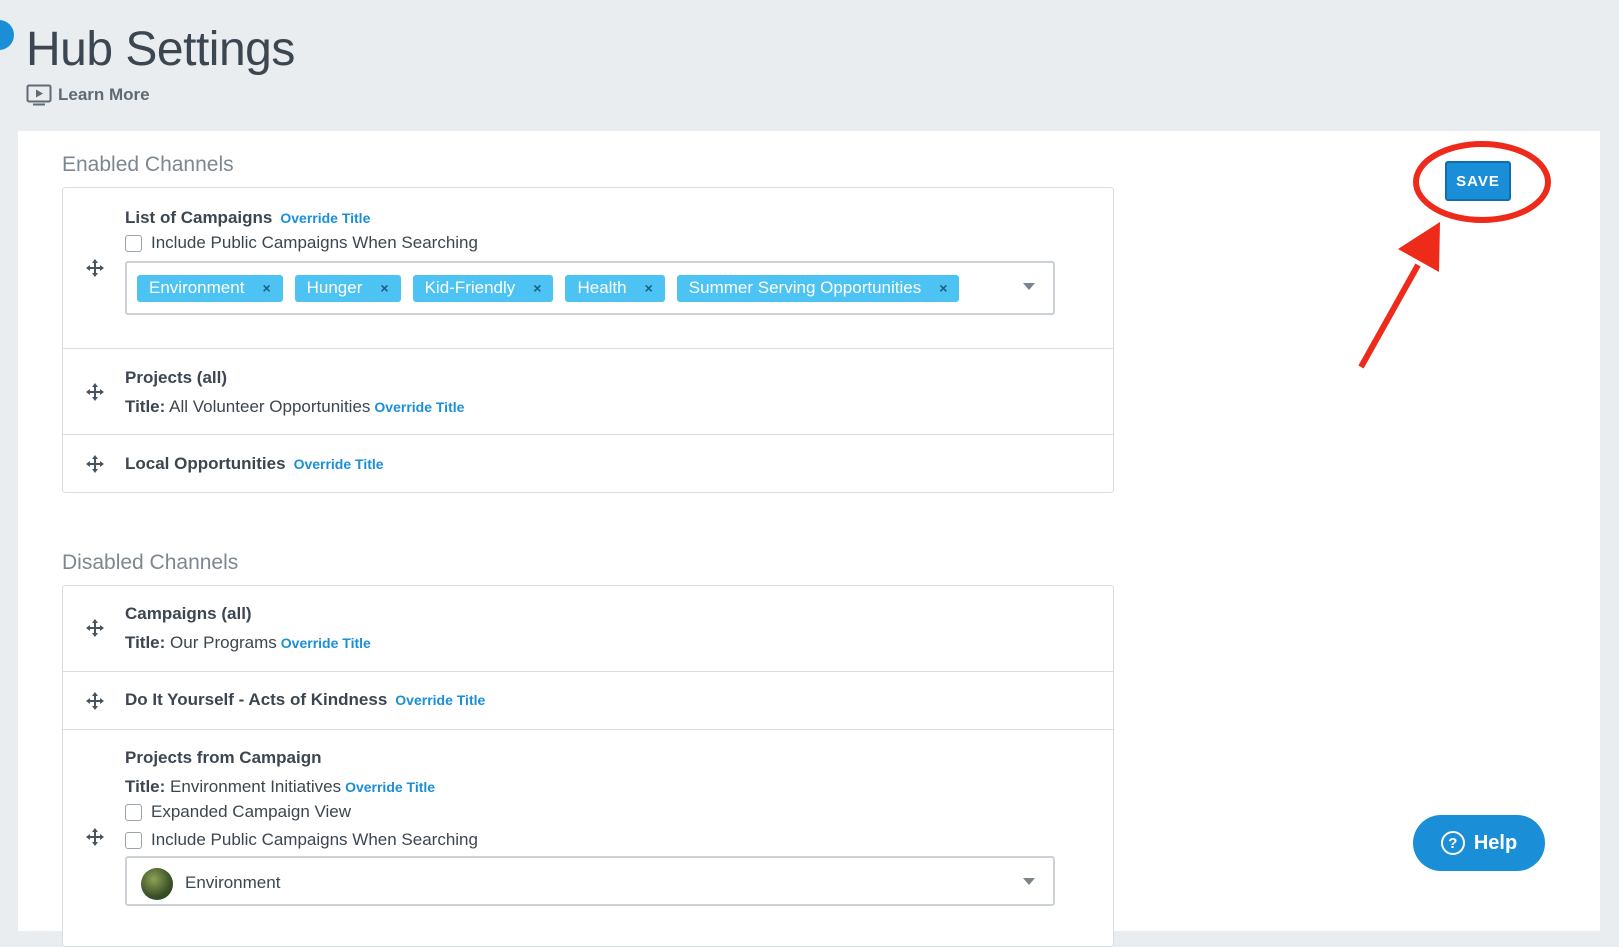 The width and height of the screenshot is (1619, 947). Describe the element at coordinates (150, 562) in the screenshot. I see `disabled-channels-title: Disabled Channels` at that location.